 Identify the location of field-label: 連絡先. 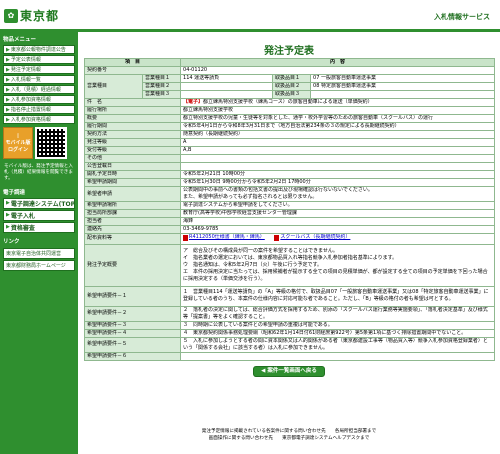
(132, 229).